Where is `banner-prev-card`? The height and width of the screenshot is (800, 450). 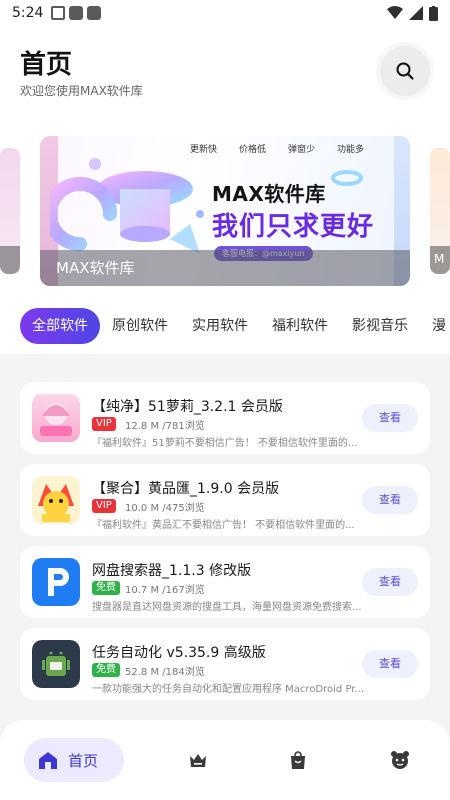 banner-prev-card is located at coordinates (10, 211).